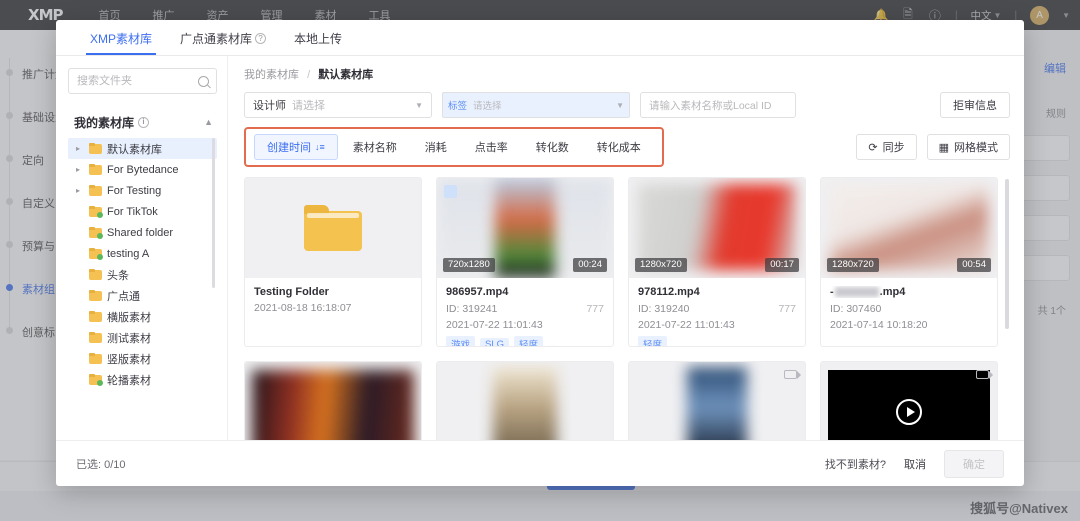 The height and width of the screenshot is (521, 1080). I want to click on tab-gdt-library: 广点通素材库 ?, so click(223, 42).